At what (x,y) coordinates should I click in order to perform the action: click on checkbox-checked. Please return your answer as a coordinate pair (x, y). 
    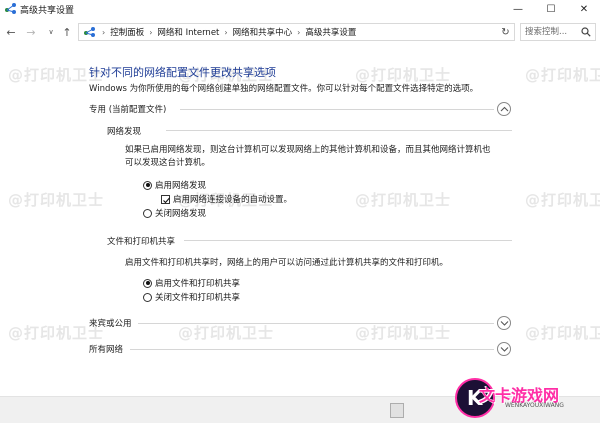
    Looking at the image, I should click on (165, 199).